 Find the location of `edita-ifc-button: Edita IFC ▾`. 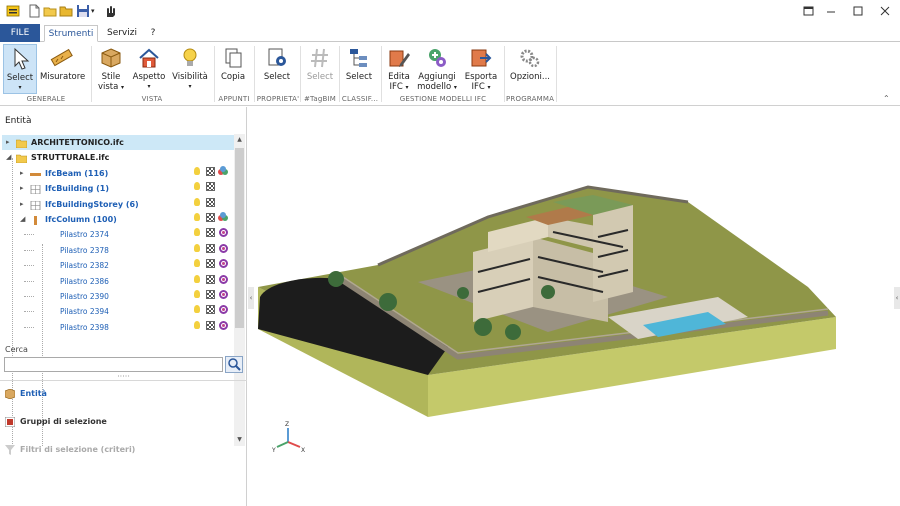

edita-ifc-button: Edita IFC ▾ is located at coordinates (399, 69).